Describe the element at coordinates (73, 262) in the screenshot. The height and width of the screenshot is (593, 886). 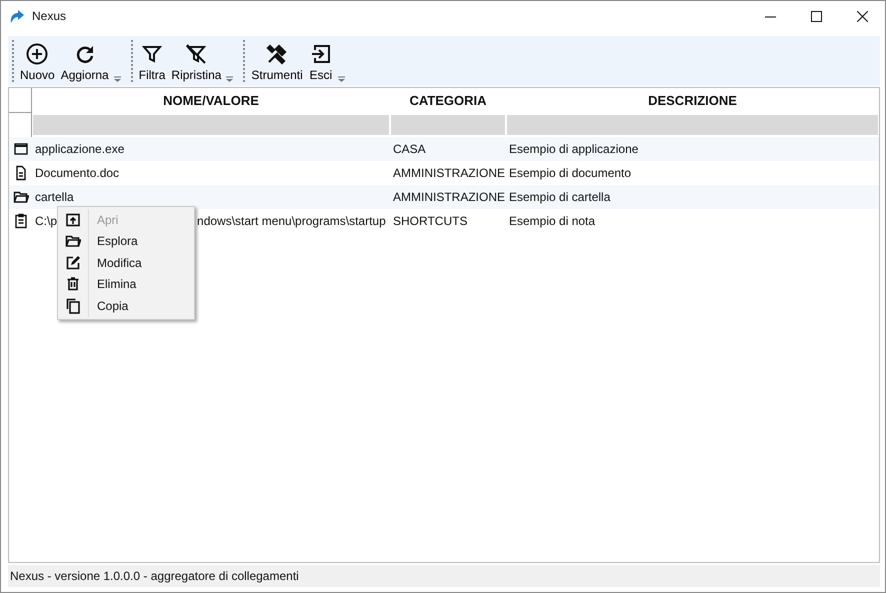
I see `edit-icon` at that location.